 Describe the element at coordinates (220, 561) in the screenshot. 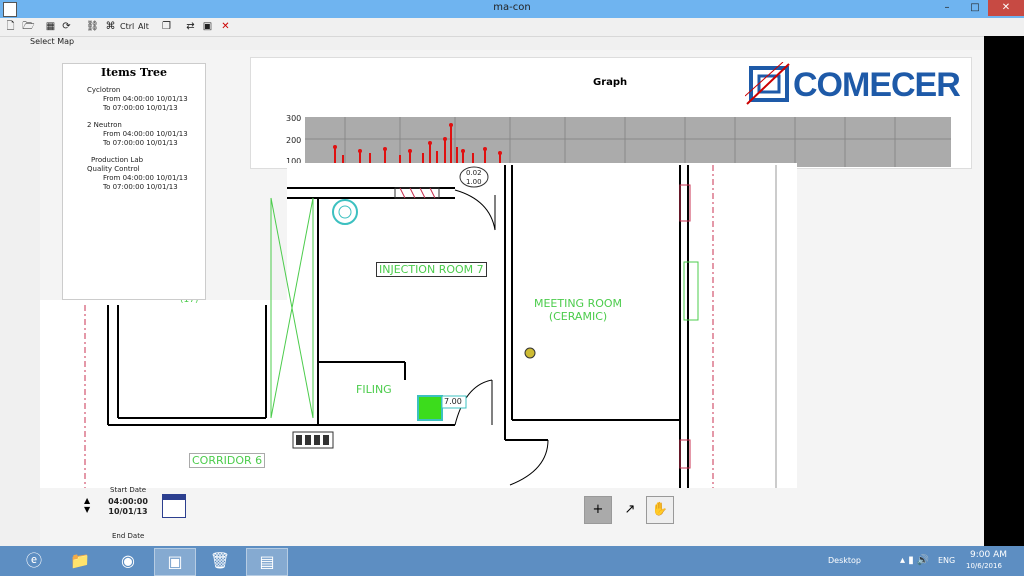

I see `recycle-icon: 🗑` at that location.